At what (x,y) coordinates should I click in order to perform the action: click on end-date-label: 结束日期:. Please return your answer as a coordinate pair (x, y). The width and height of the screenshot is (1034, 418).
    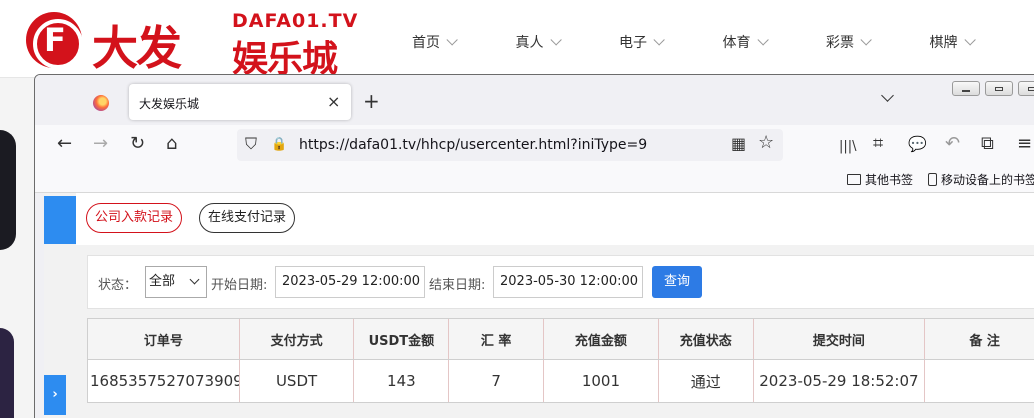
    Looking at the image, I should click on (457, 285).